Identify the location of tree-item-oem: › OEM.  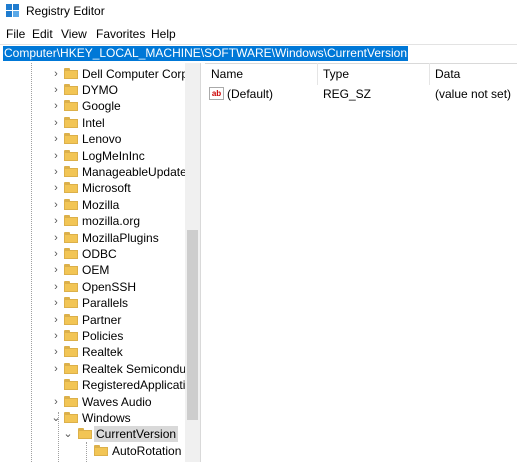
(117, 270).